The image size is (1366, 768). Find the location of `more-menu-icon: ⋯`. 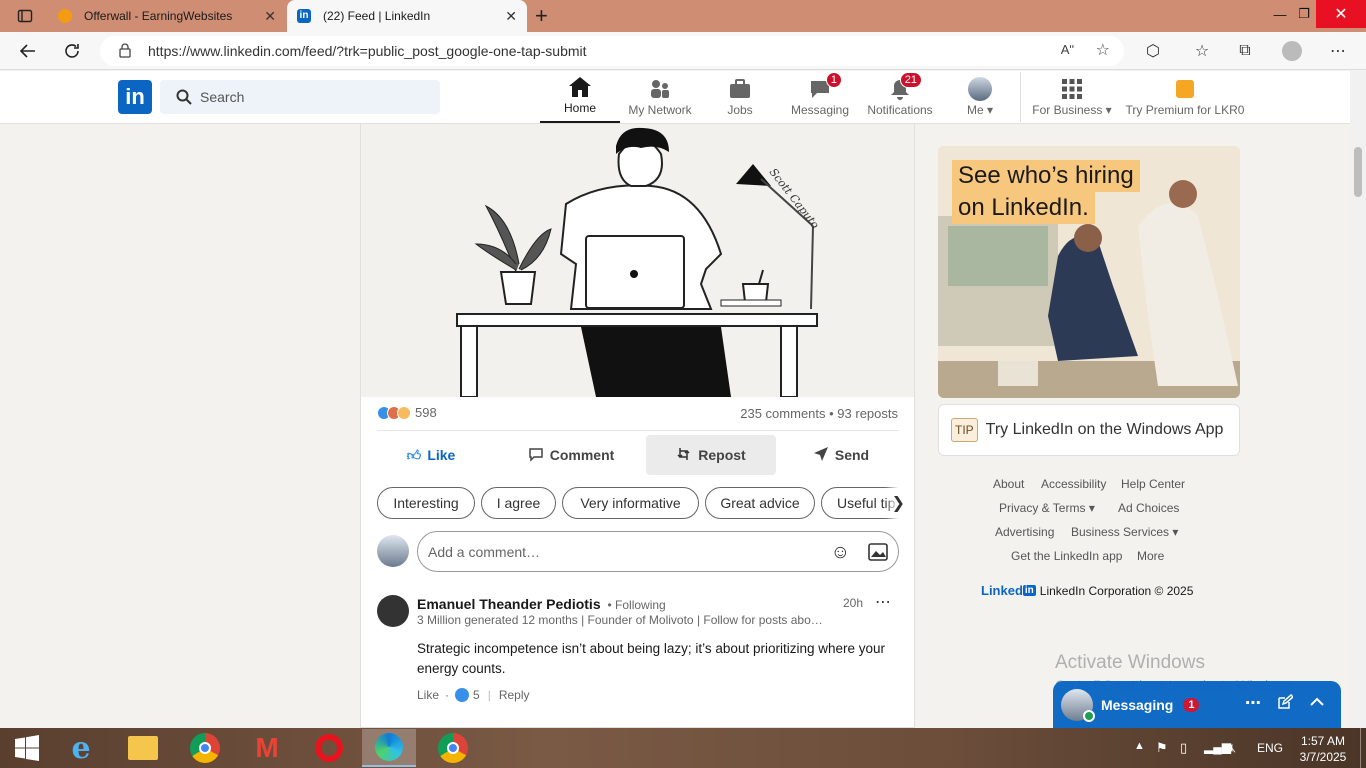

more-menu-icon: ⋯ is located at coordinates (1338, 51).